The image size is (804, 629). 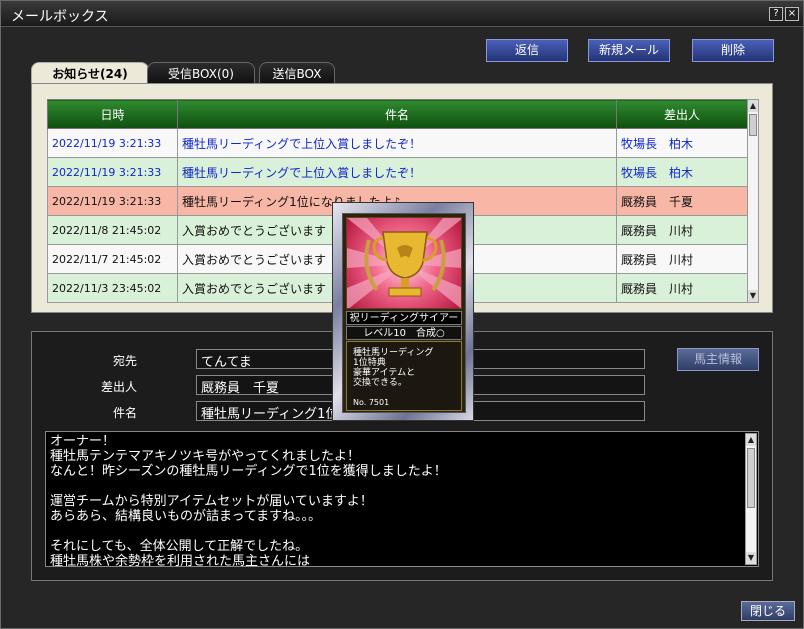 I want to click on body-line: オーナー！, so click(x=83, y=441).